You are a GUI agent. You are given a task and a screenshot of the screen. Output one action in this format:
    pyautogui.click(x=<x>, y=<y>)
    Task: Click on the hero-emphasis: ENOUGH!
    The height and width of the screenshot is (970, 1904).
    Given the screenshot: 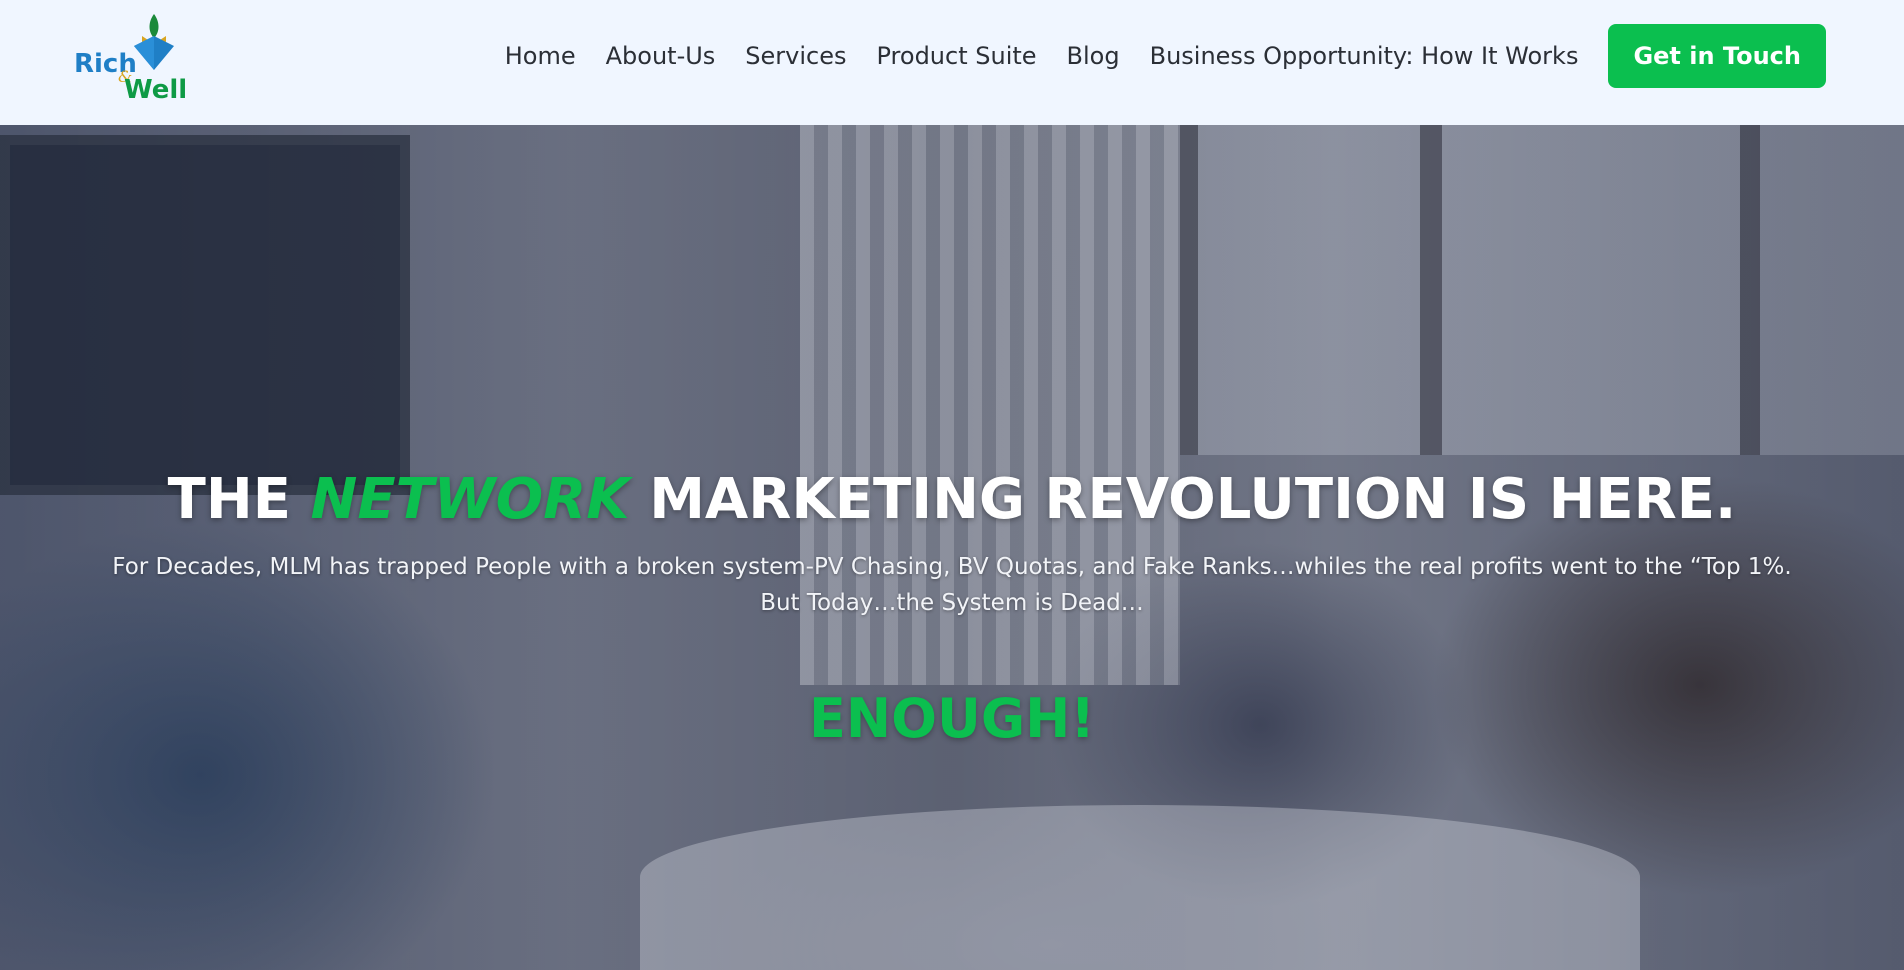 What is the action you would take?
    pyautogui.click(x=952, y=718)
    